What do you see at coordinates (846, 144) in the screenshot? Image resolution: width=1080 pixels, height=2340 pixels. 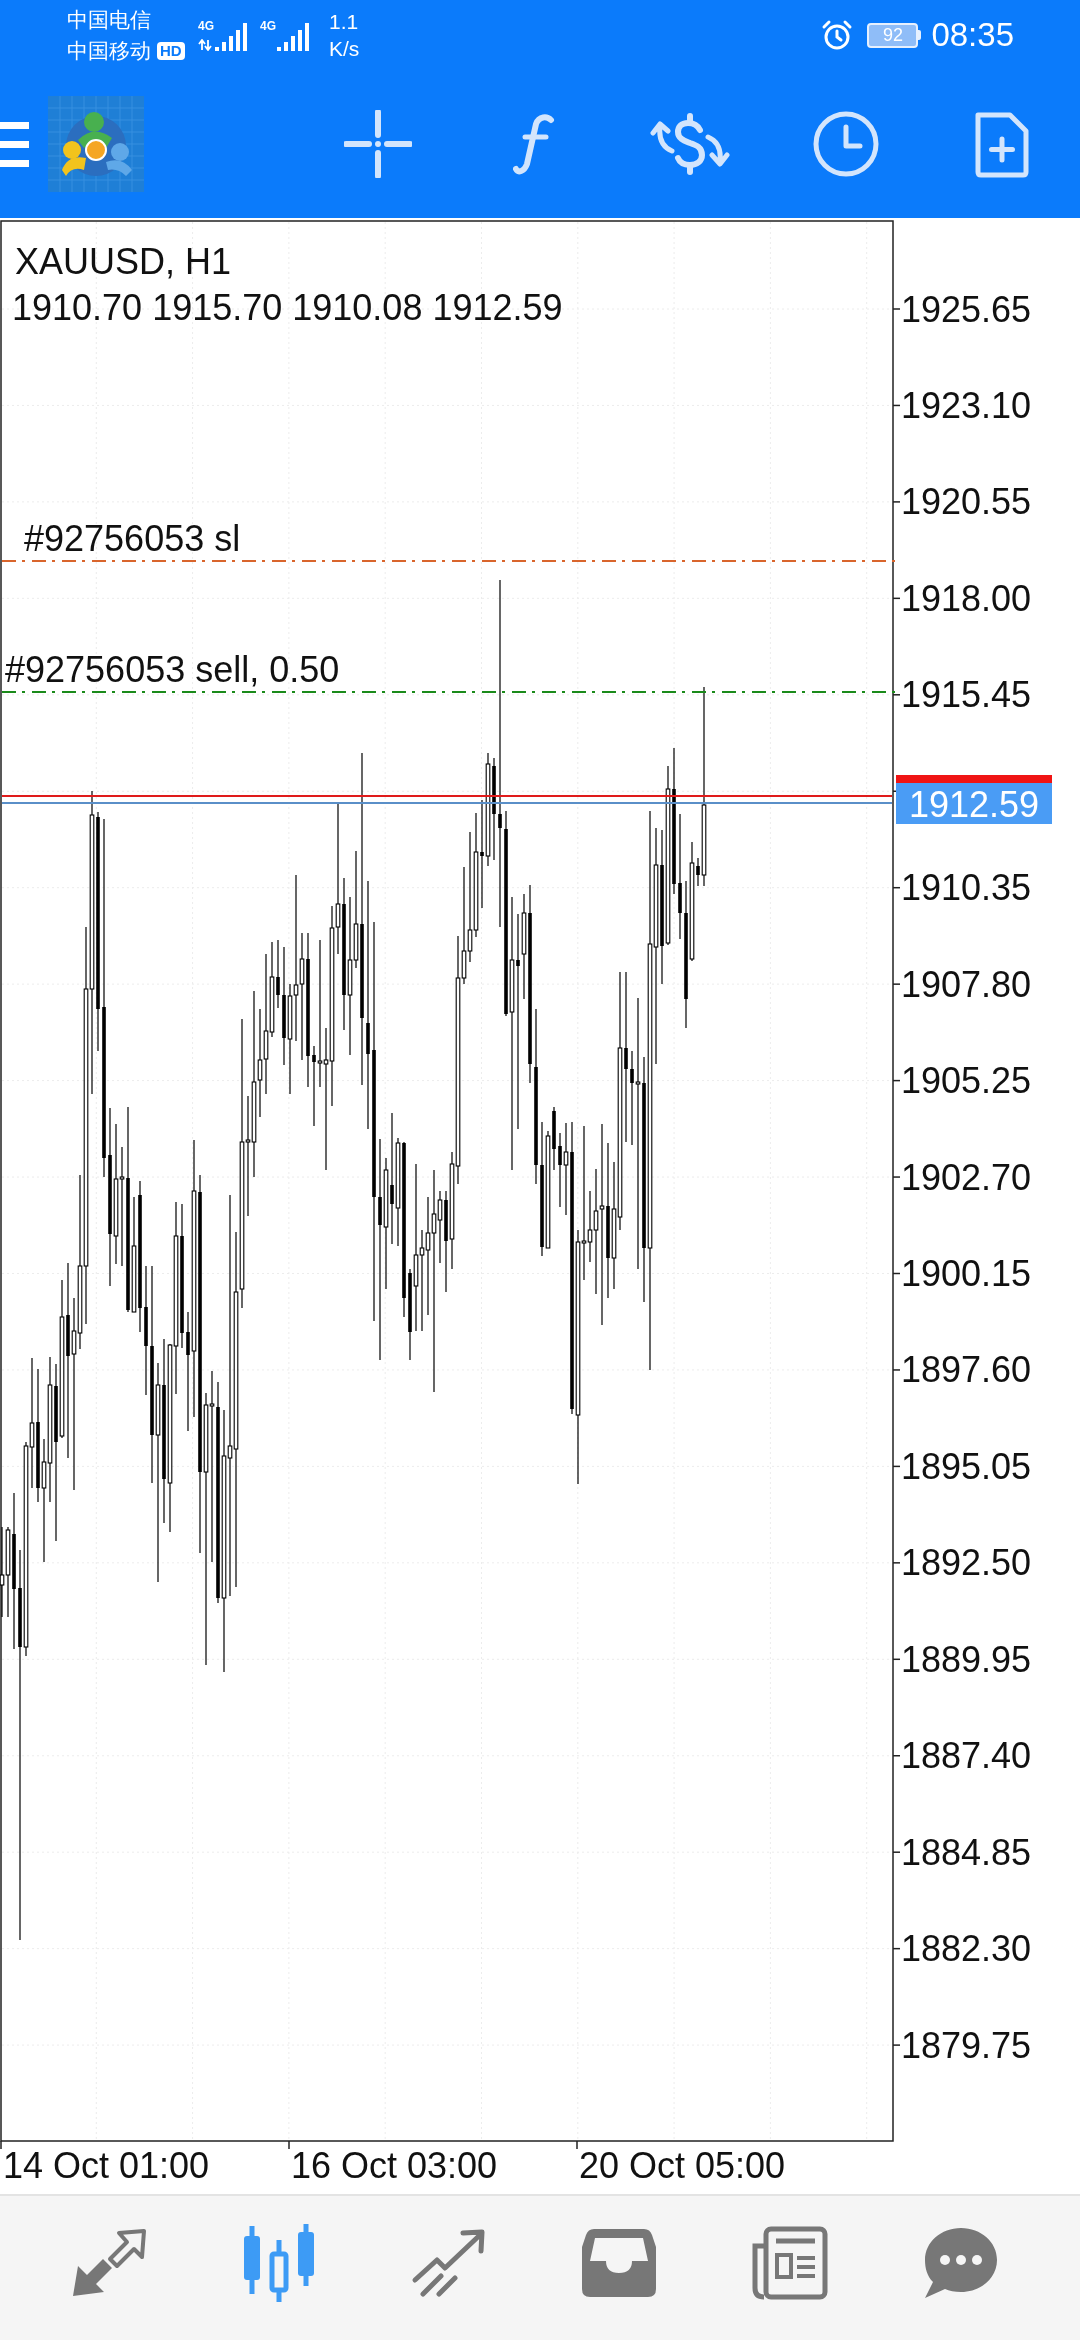 I see `clock-icon` at bounding box center [846, 144].